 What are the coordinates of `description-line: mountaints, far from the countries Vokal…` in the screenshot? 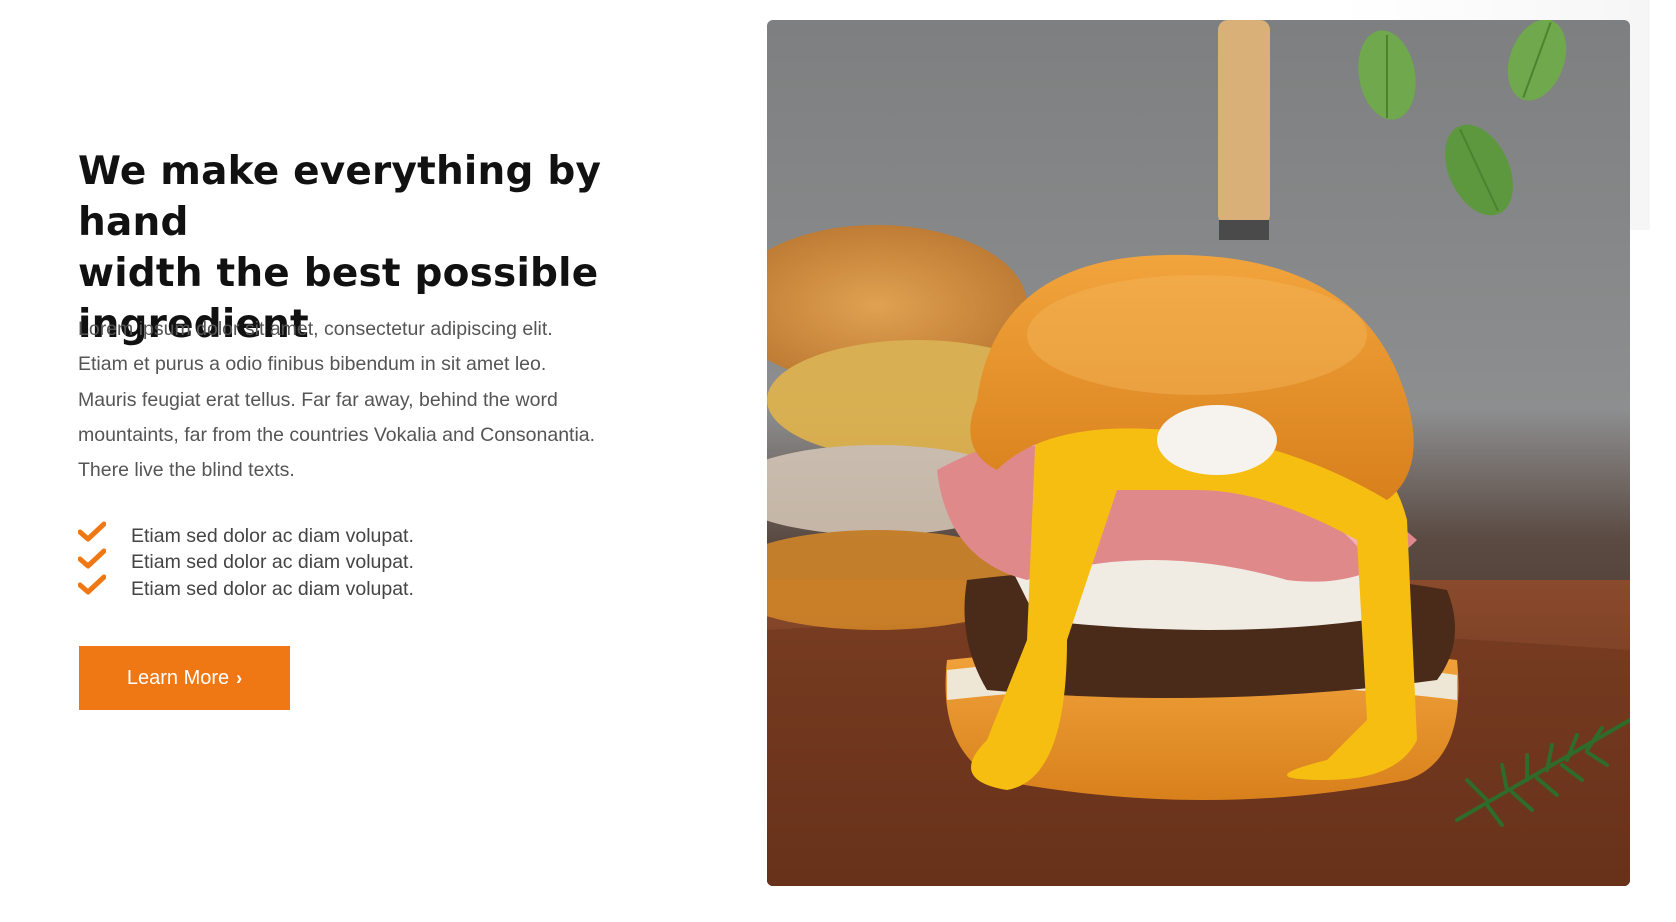 It's located at (337, 434).